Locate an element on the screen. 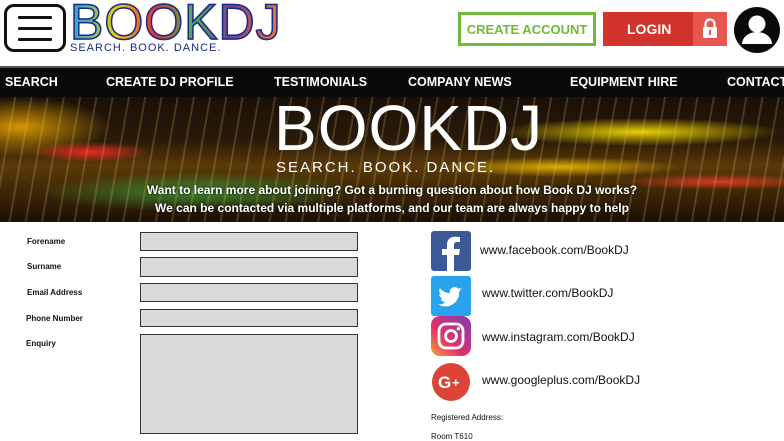  hamburger-menu-button is located at coordinates (35, 28).